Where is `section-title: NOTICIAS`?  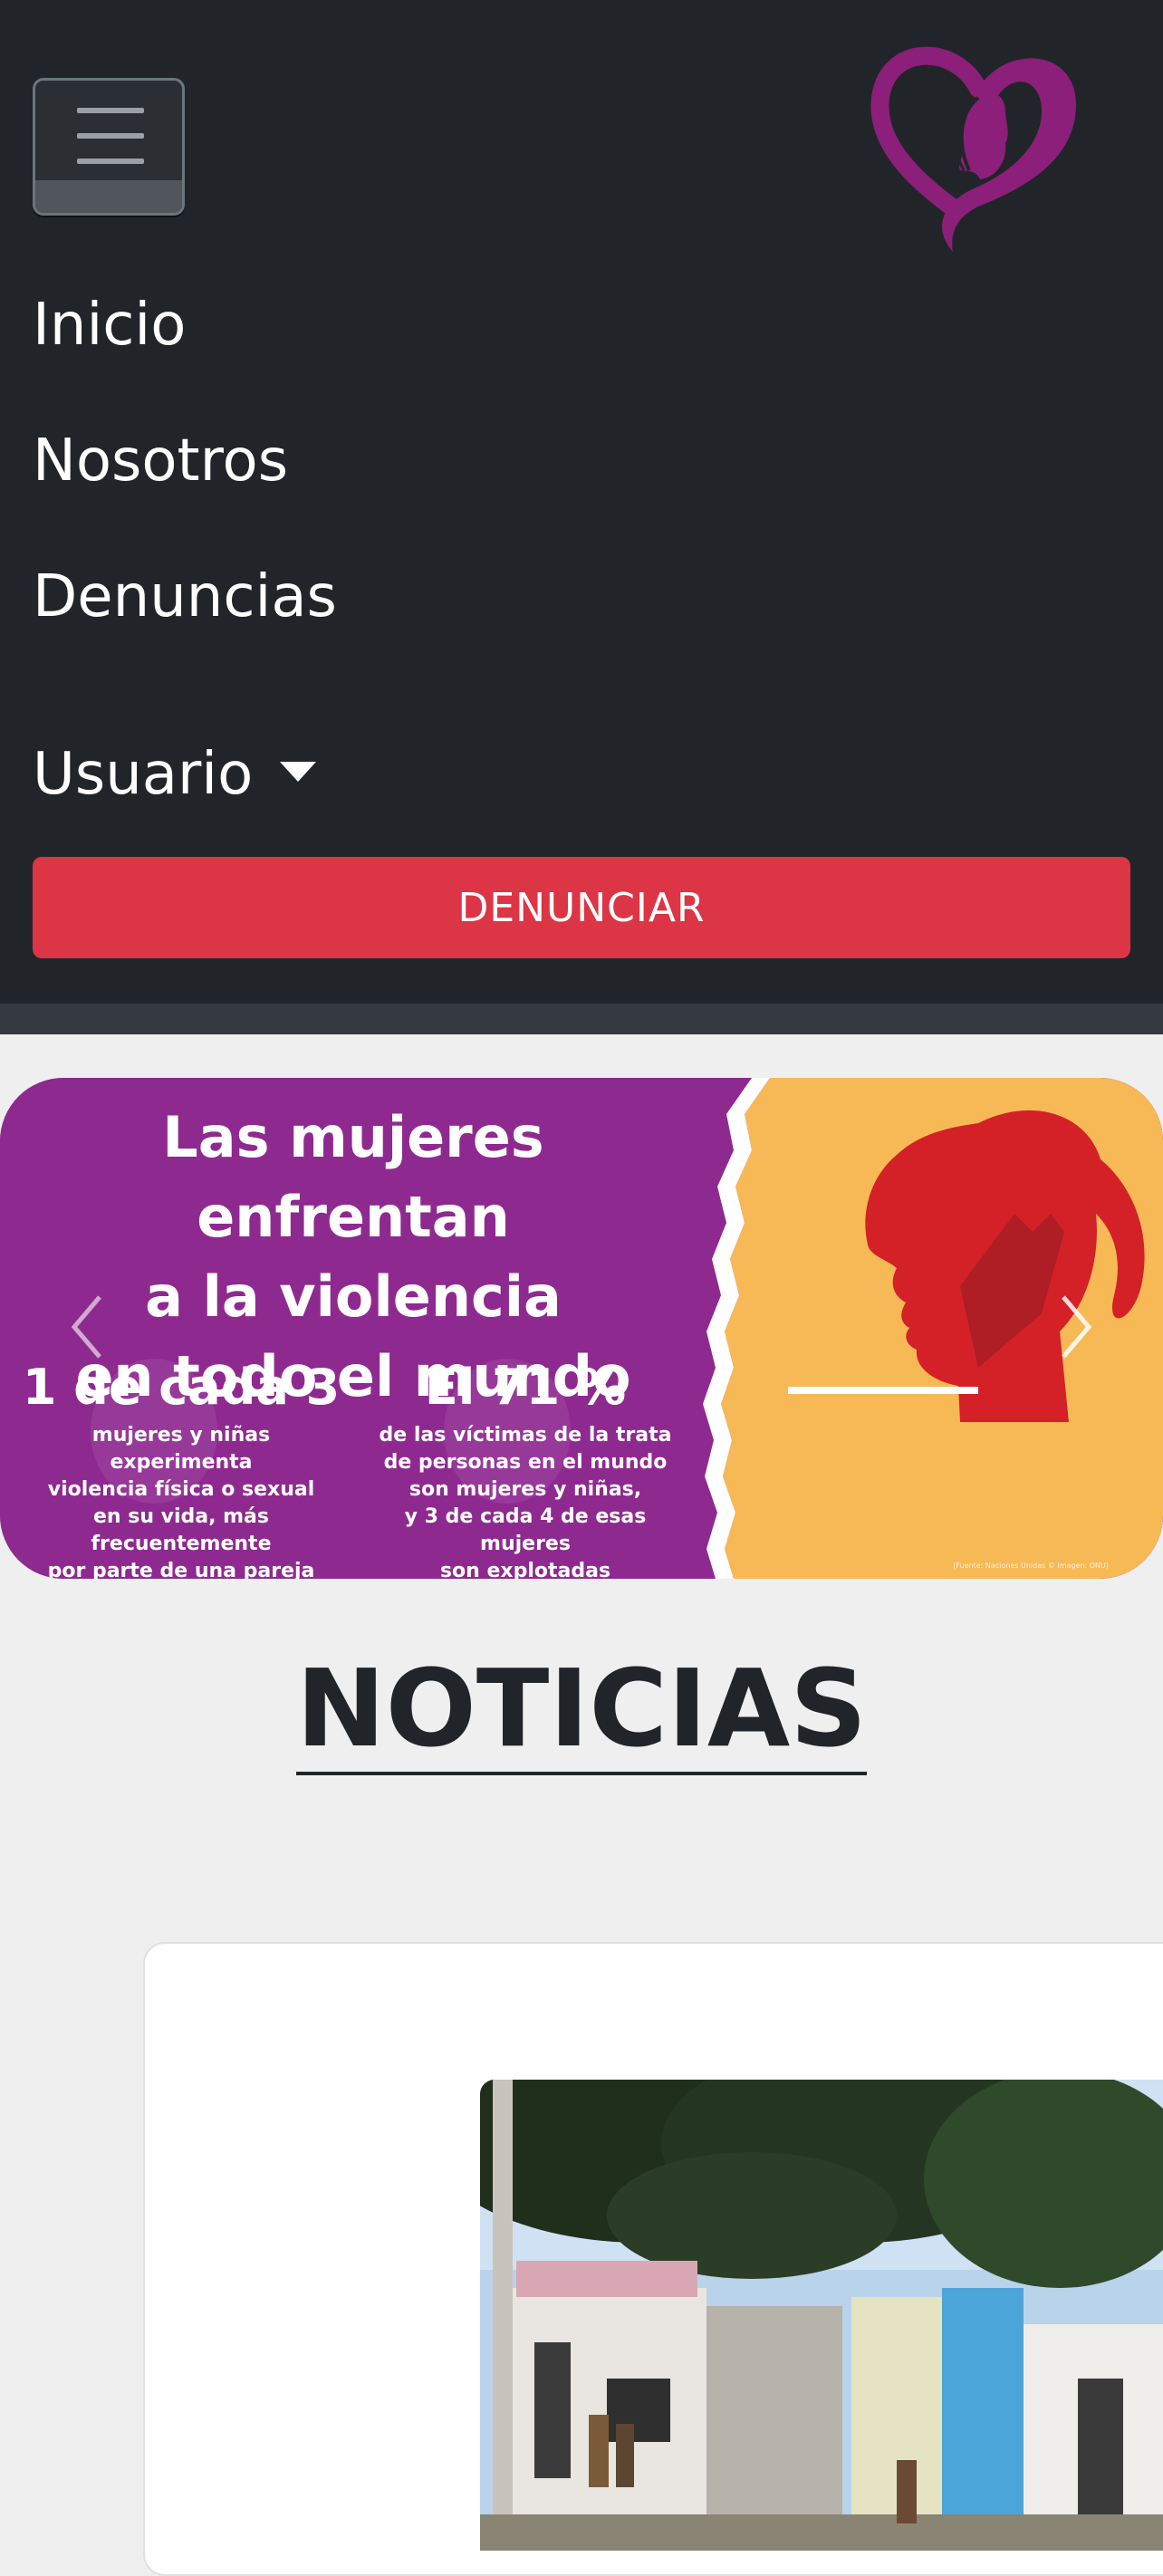 section-title: NOTICIAS is located at coordinates (581, 1711).